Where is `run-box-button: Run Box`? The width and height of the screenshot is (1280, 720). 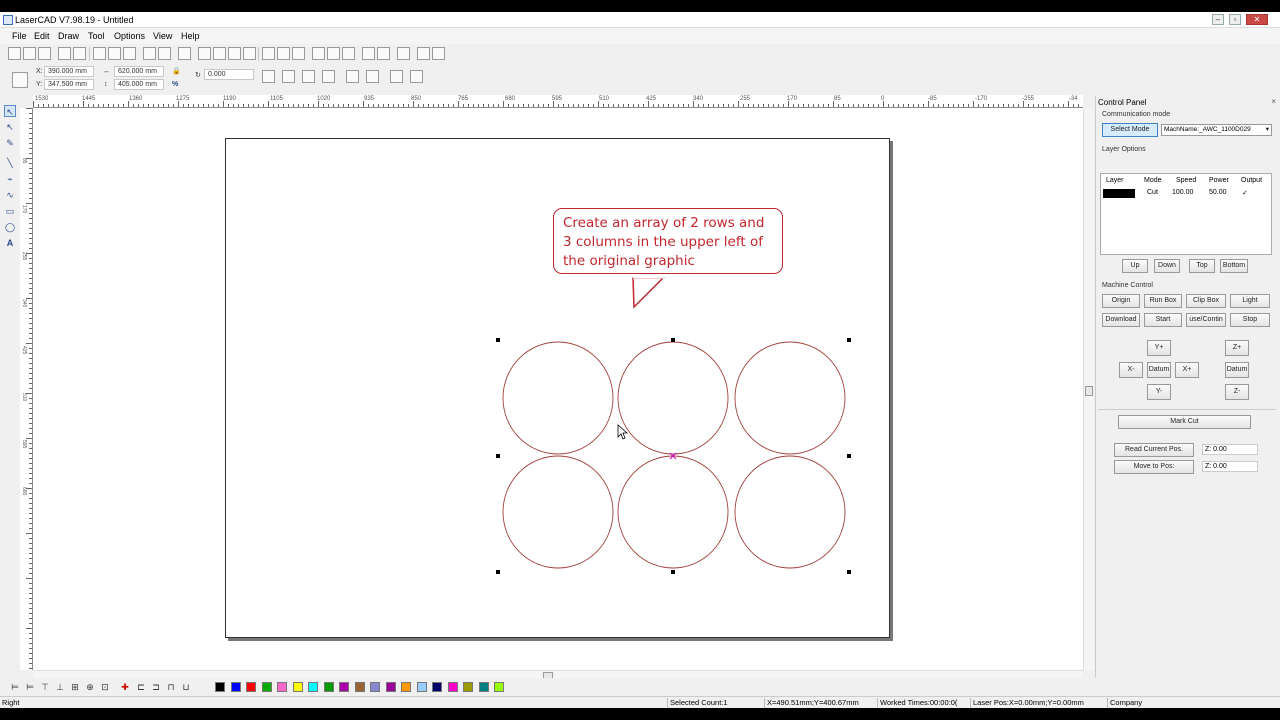 run-box-button: Run Box is located at coordinates (1163, 301).